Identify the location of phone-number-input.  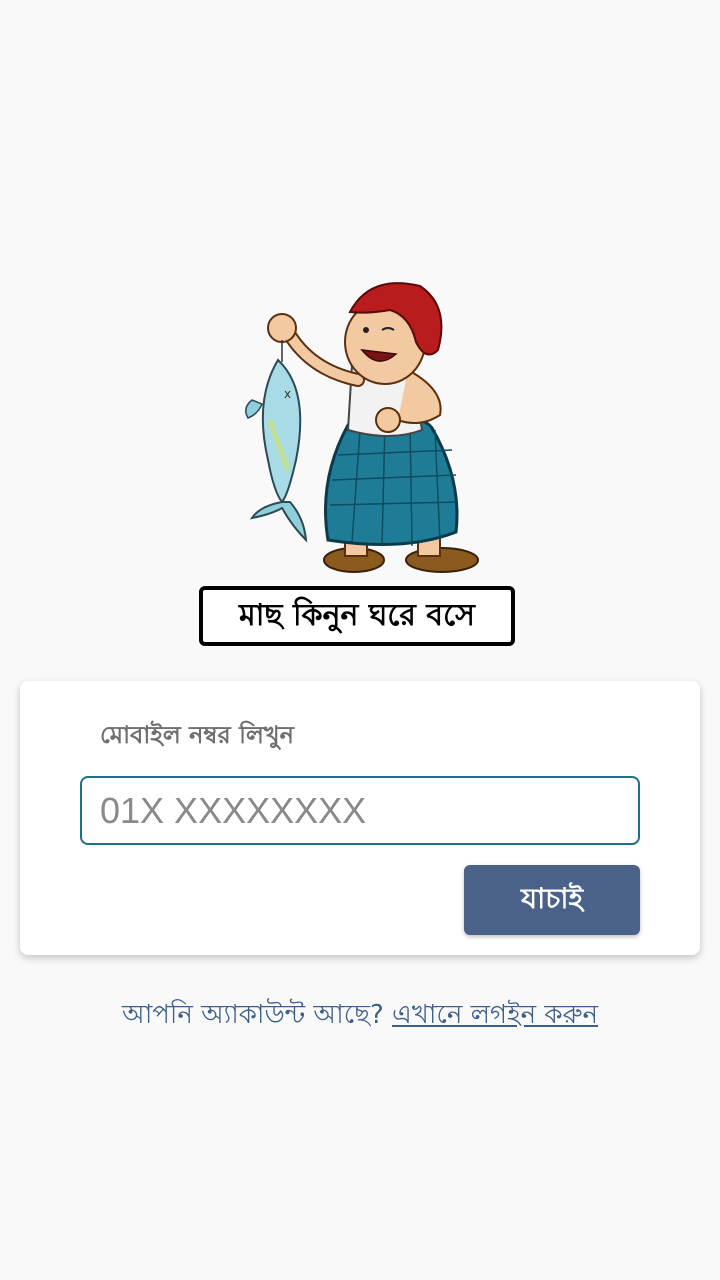
(360, 810).